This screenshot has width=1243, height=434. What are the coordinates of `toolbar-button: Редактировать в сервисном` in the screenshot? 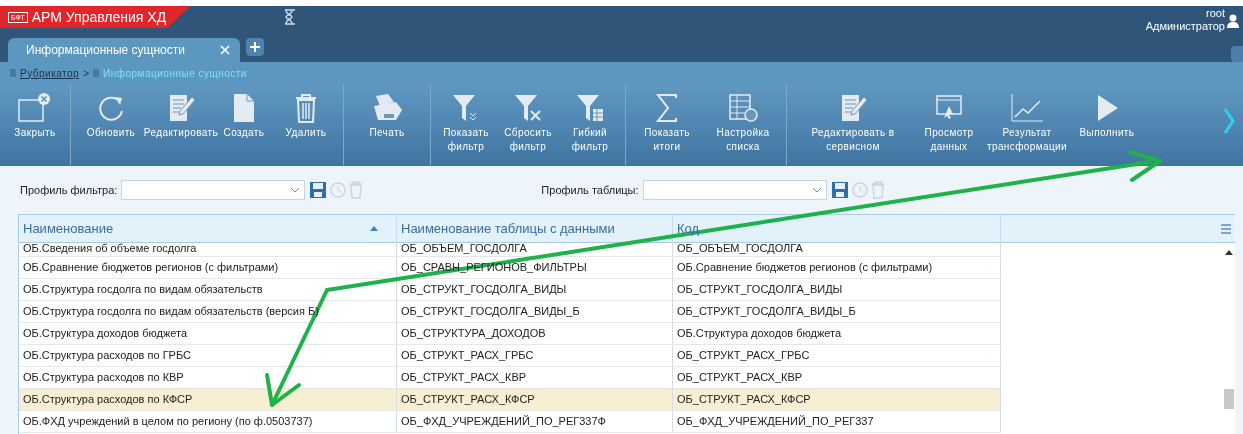 It's located at (853, 125).